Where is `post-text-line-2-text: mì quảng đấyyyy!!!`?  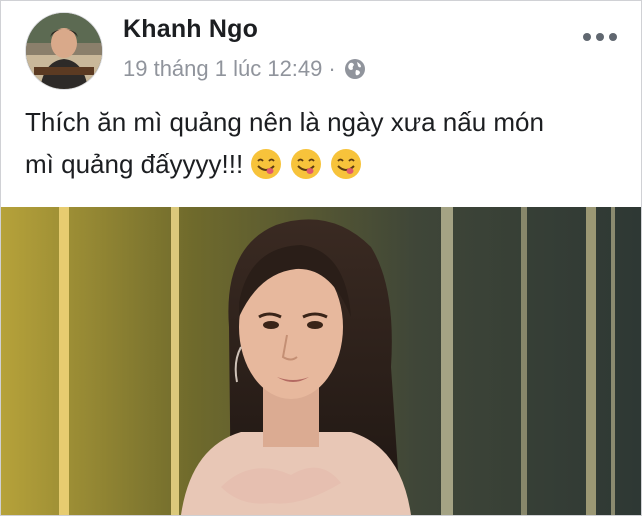
post-text-line-2-text: mì quảng đấyyyy!!! is located at coordinates (134, 164).